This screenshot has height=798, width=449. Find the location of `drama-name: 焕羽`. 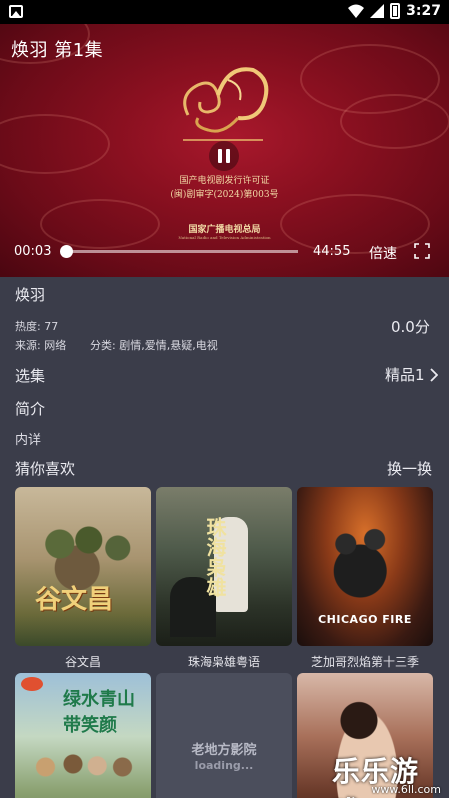

drama-name: 焕羽 is located at coordinates (30, 295).